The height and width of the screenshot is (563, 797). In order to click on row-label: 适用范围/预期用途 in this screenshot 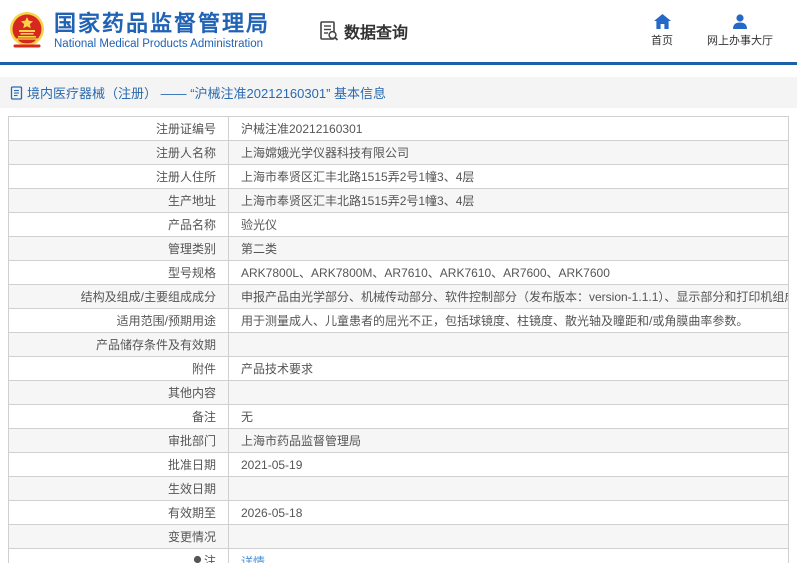, I will do `click(118, 320)`.